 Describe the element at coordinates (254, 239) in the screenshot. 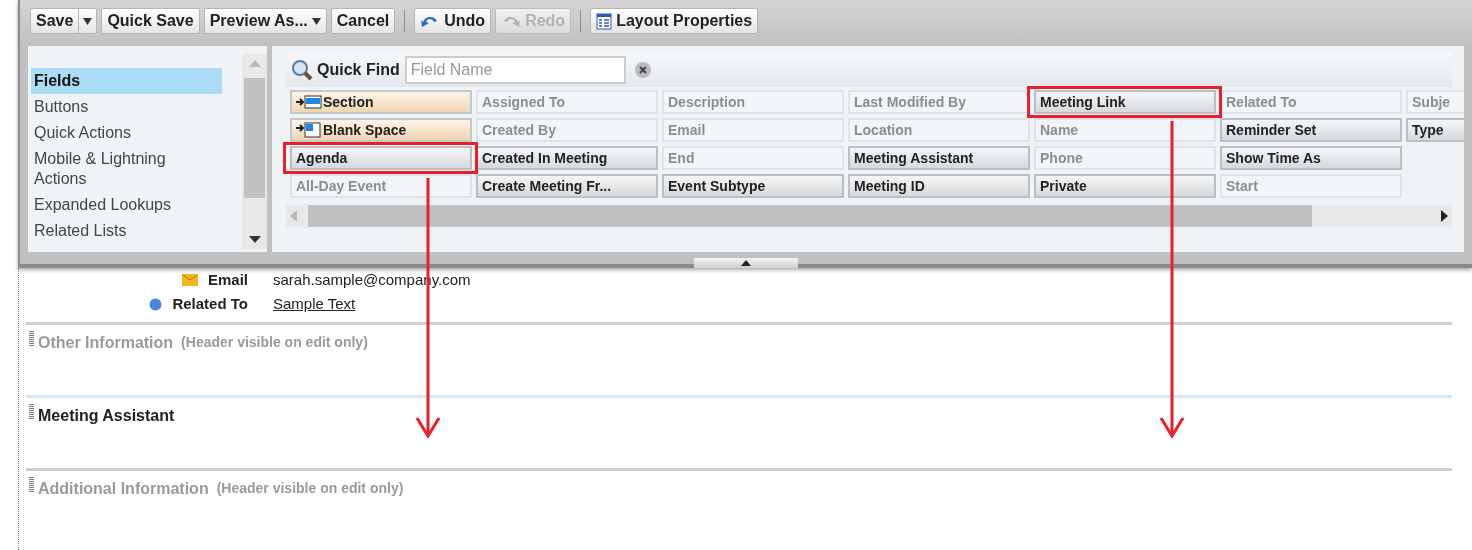

I see `scroll-down-icon` at that location.